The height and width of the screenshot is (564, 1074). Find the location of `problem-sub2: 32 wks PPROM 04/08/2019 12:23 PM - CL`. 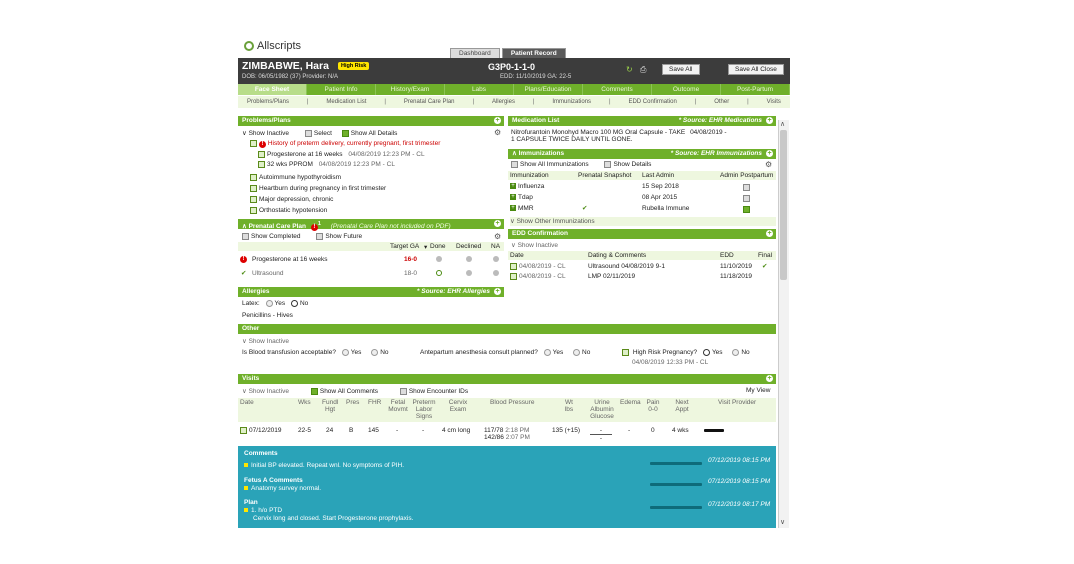

problem-sub2: 32 wks PPROM 04/08/2019 12:23 PM - CL is located at coordinates (326, 164).